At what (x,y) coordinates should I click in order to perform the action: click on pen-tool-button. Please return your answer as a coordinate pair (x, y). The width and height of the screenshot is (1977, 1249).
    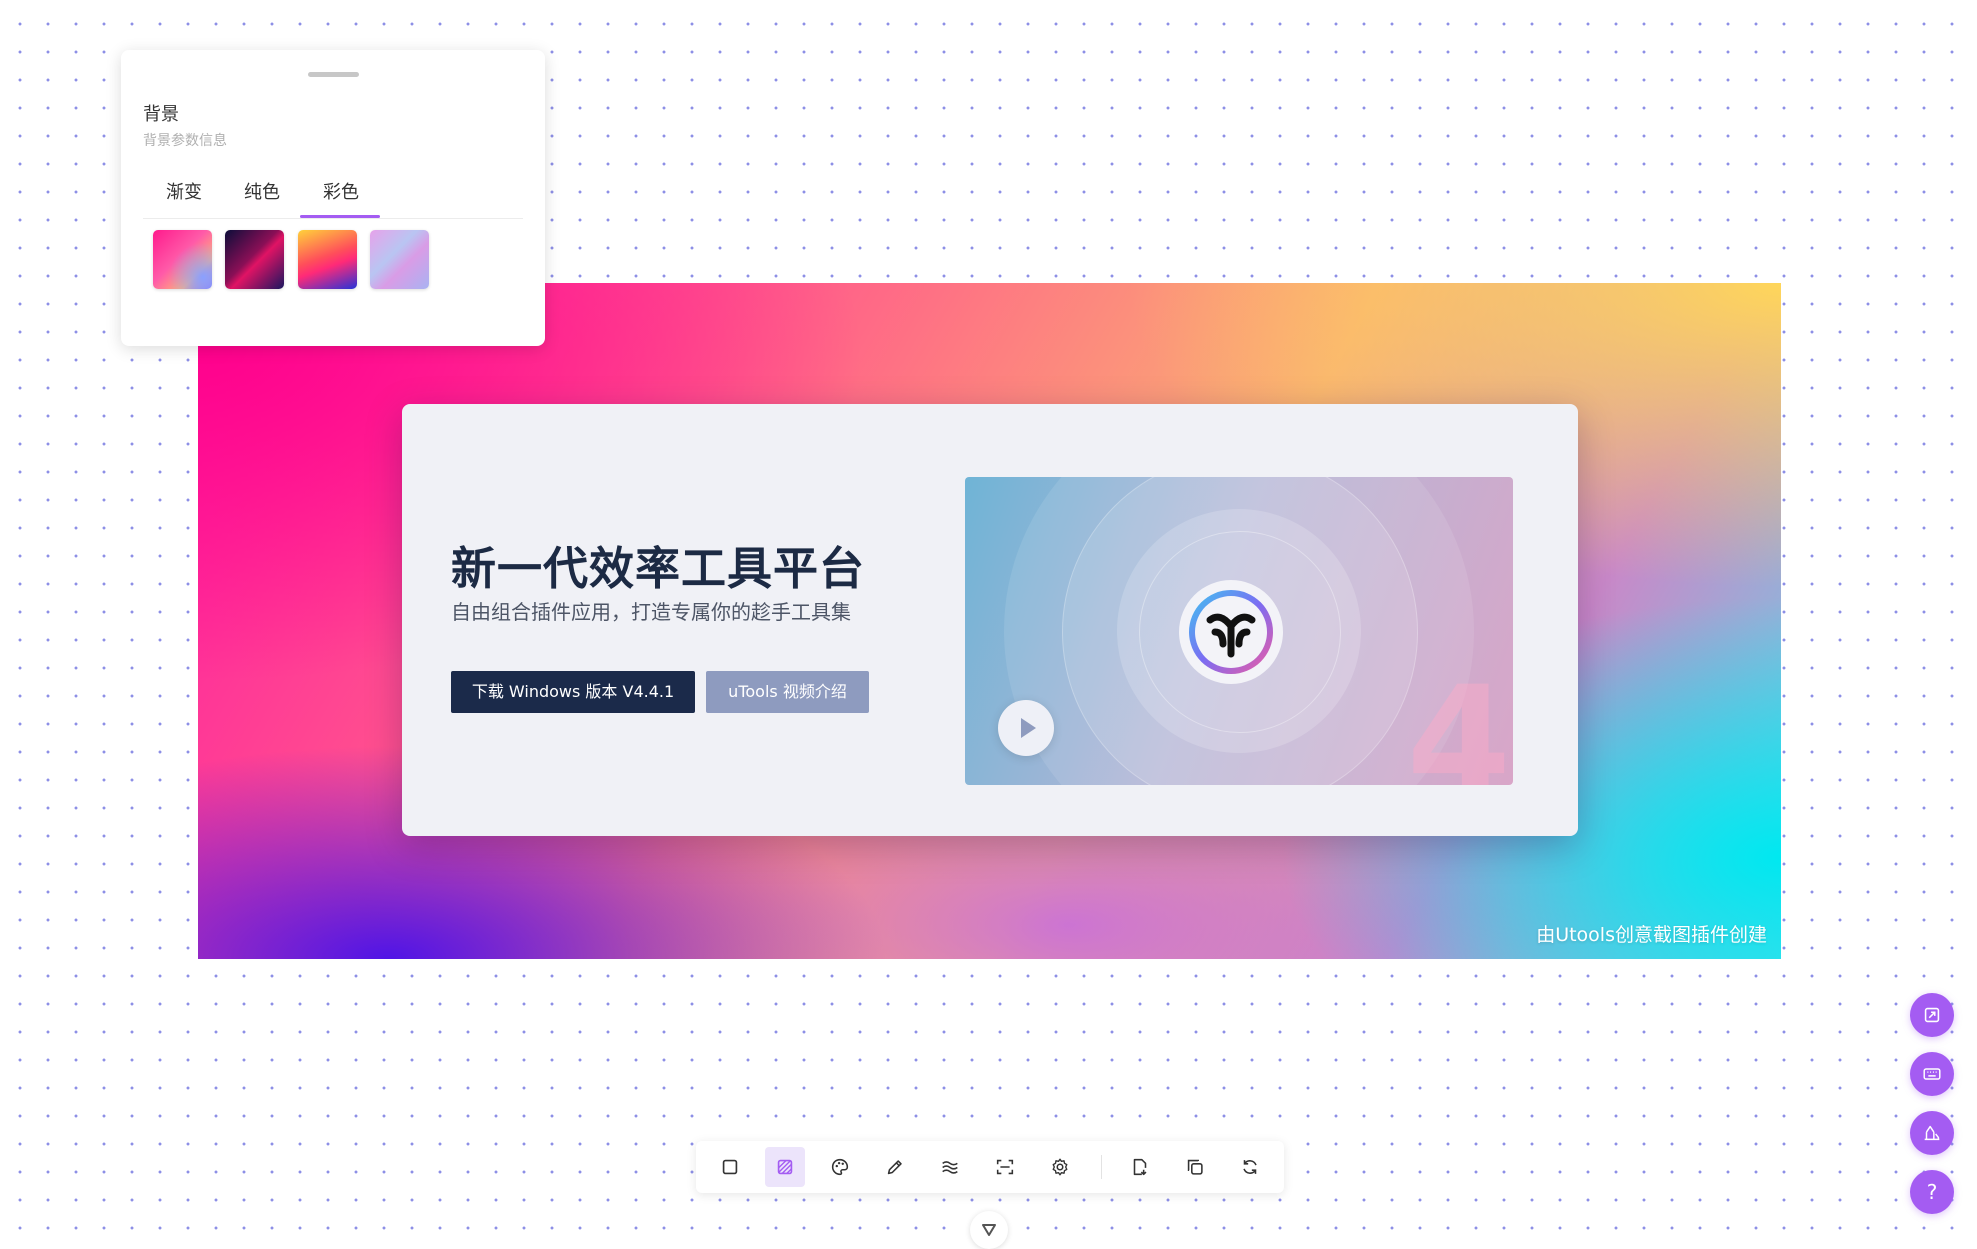
    Looking at the image, I should click on (895, 1167).